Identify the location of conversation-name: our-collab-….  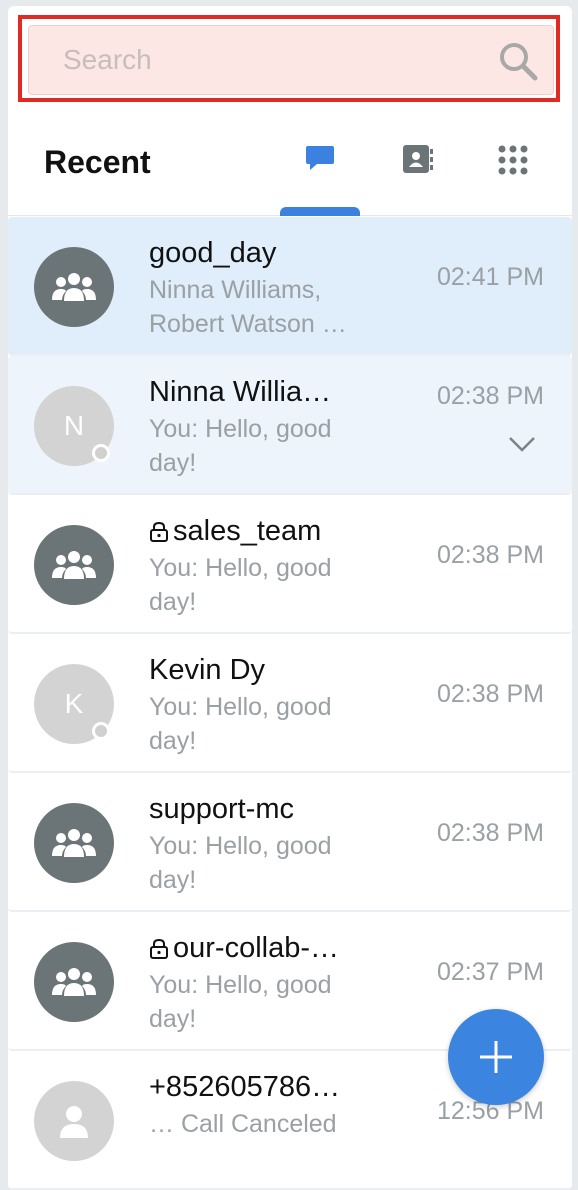
(244, 948).